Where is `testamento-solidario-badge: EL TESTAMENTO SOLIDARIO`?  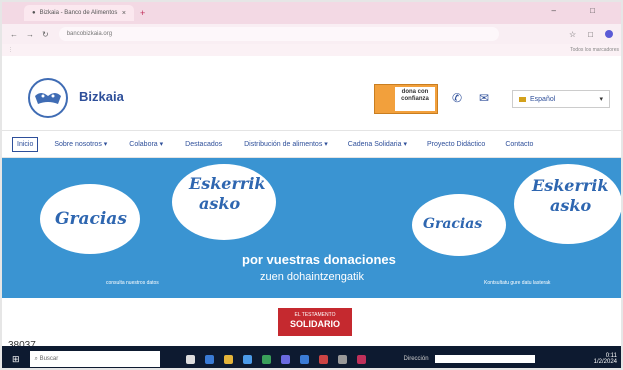
testamento-solidario-badge: EL TESTAMENTO SOLIDARIO is located at coordinates (315, 322).